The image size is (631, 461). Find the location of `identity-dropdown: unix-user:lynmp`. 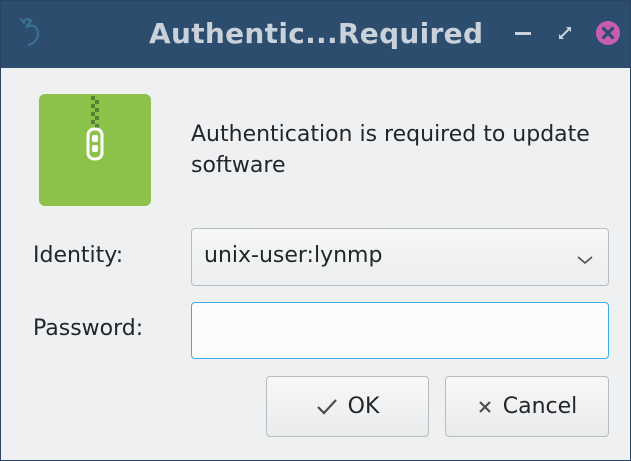

identity-dropdown: unix-user:lynmp is located at coordinates (400, 257).